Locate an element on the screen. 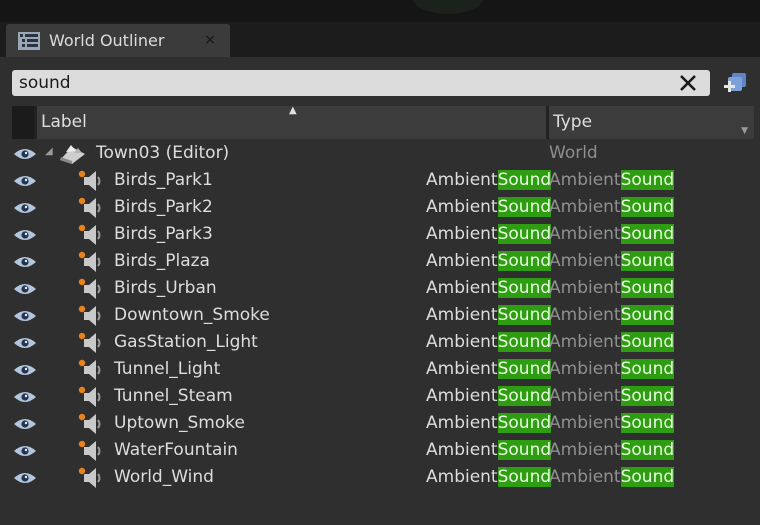 The width and height of the screenshot is (760, 525). label-column-title: Label is located at coordinates (64, 122).